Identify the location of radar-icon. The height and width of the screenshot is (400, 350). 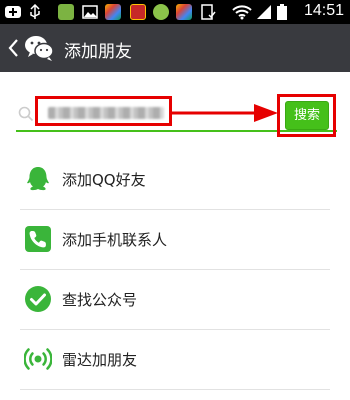
(38, 359).